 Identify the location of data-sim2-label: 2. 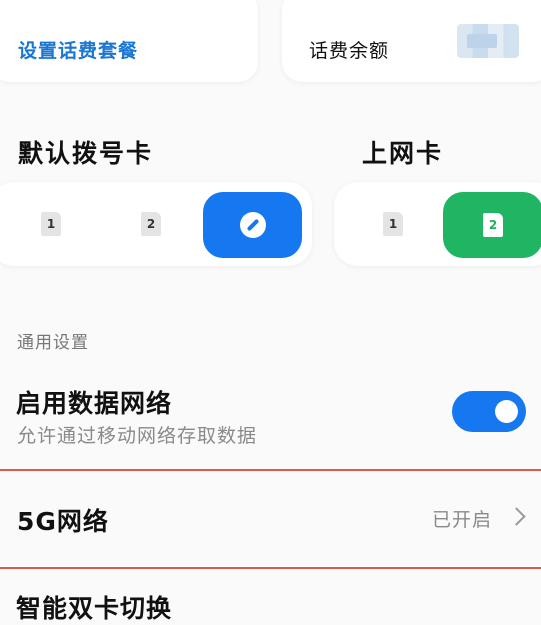
(493, 225).